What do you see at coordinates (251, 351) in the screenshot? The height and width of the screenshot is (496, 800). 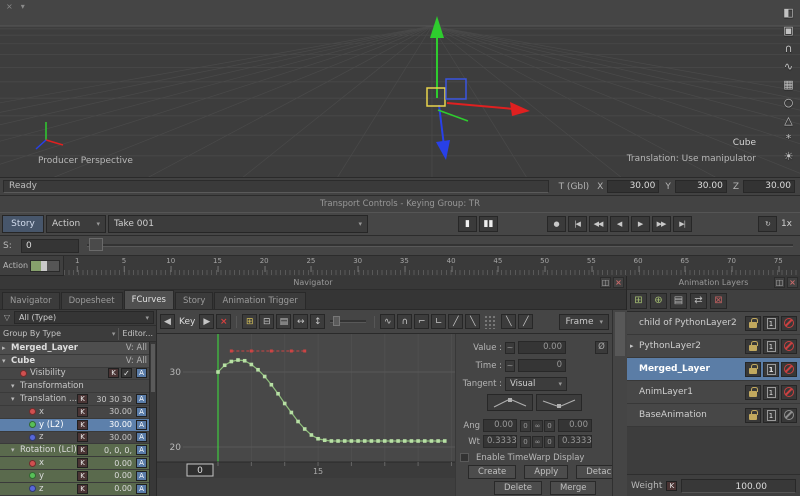 I see `red-key-marker` at bounding box center [251, 351].